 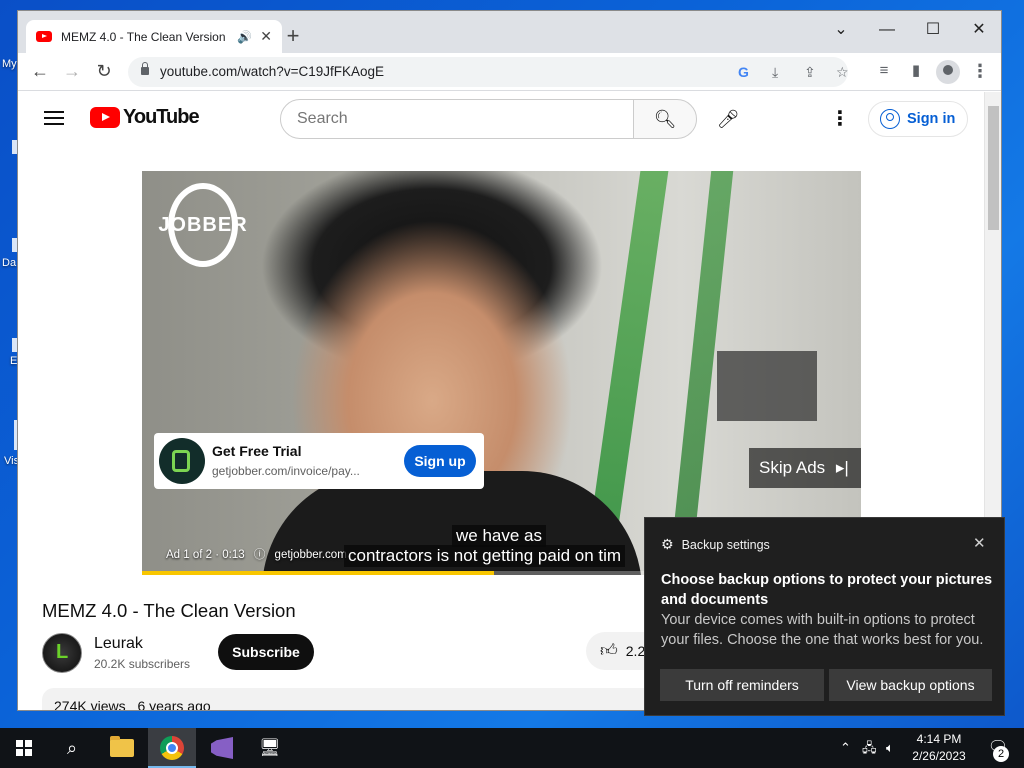 I want to click on skip-ads-button: Skip Ads ▸|, so click(x=805, y=468).